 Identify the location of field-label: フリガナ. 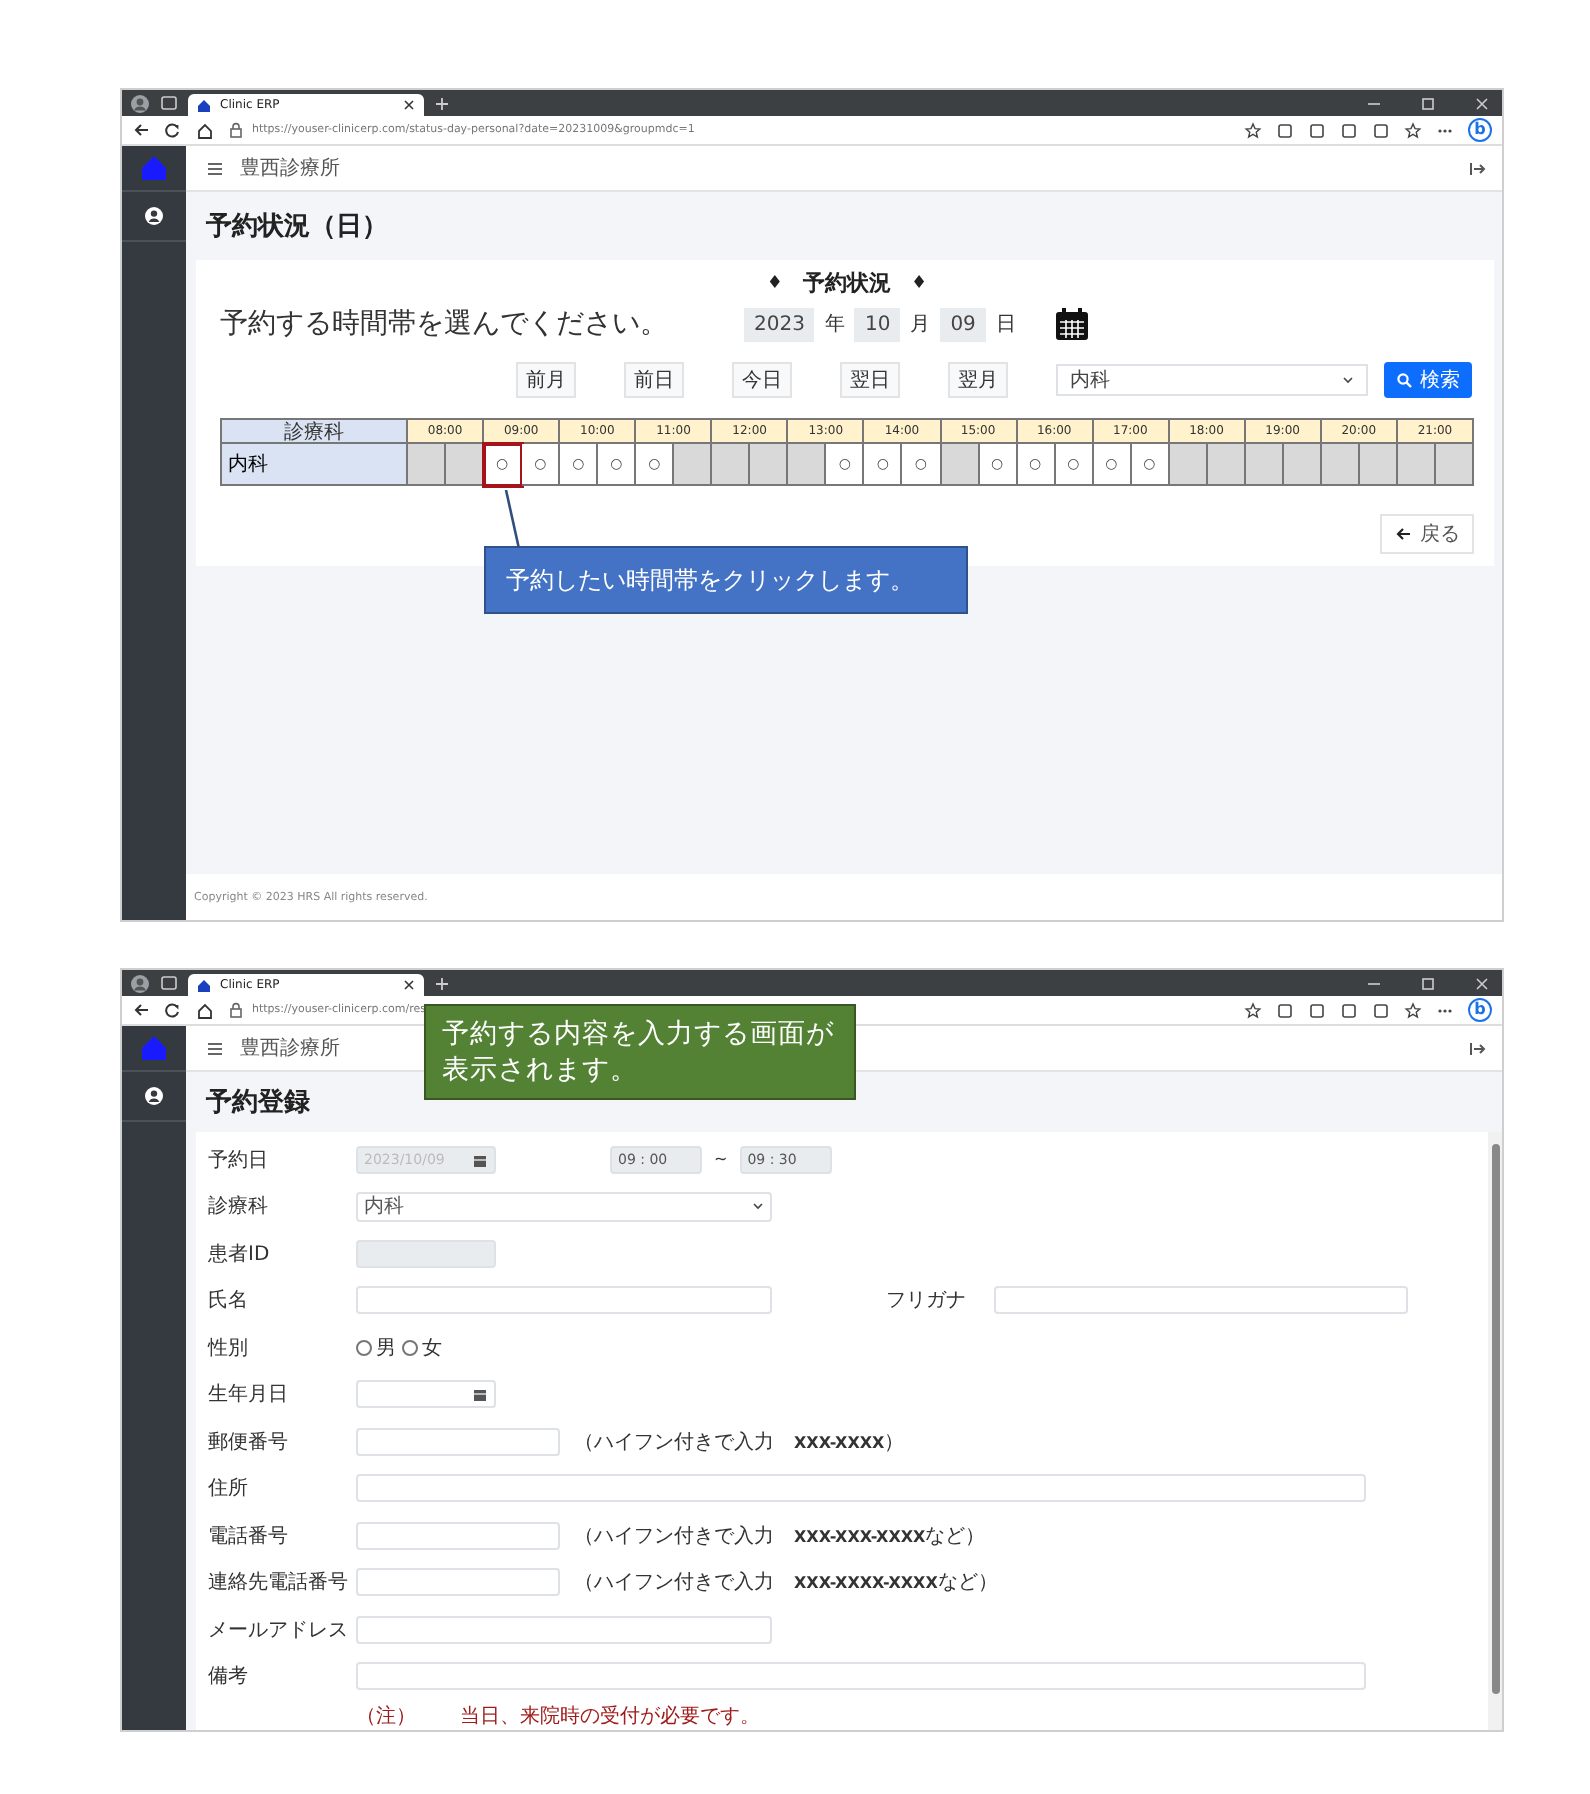
(927, 1301).